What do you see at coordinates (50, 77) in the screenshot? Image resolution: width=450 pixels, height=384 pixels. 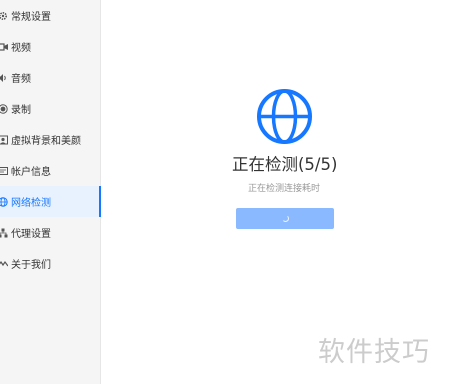 I see `sidebar-item-audio: 音频` at bounding box center [50, 77].